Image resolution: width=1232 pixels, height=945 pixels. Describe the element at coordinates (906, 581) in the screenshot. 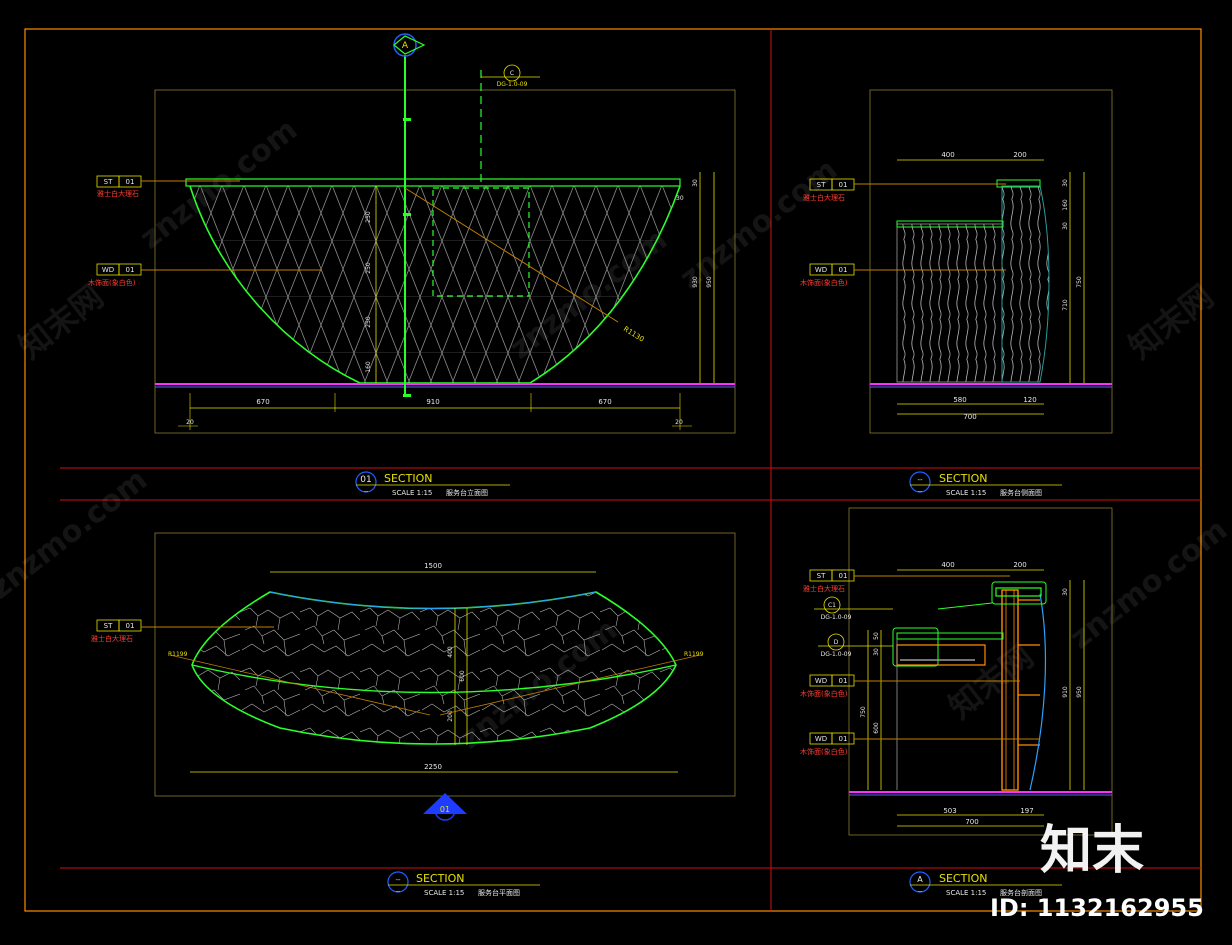

I see `detail-tag-st01: ST 01 雅士白大理石` at that location.